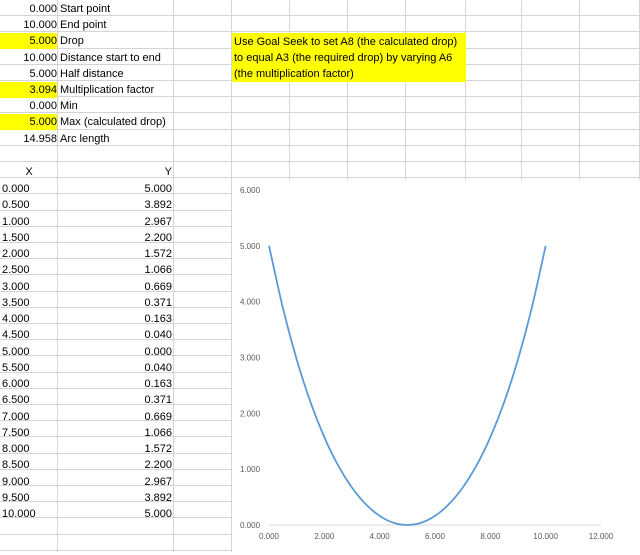  I want to click on param-label: Drop, so click(72, 41).